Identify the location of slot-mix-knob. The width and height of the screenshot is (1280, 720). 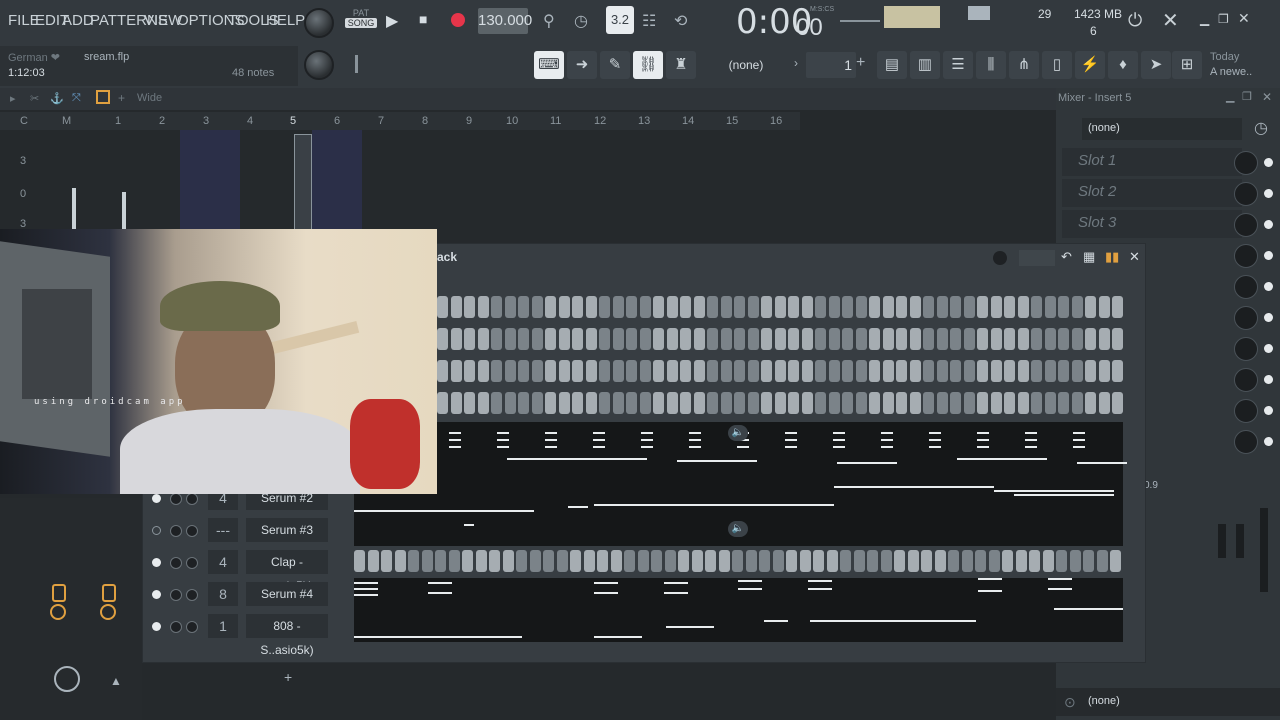
(1246, 411).